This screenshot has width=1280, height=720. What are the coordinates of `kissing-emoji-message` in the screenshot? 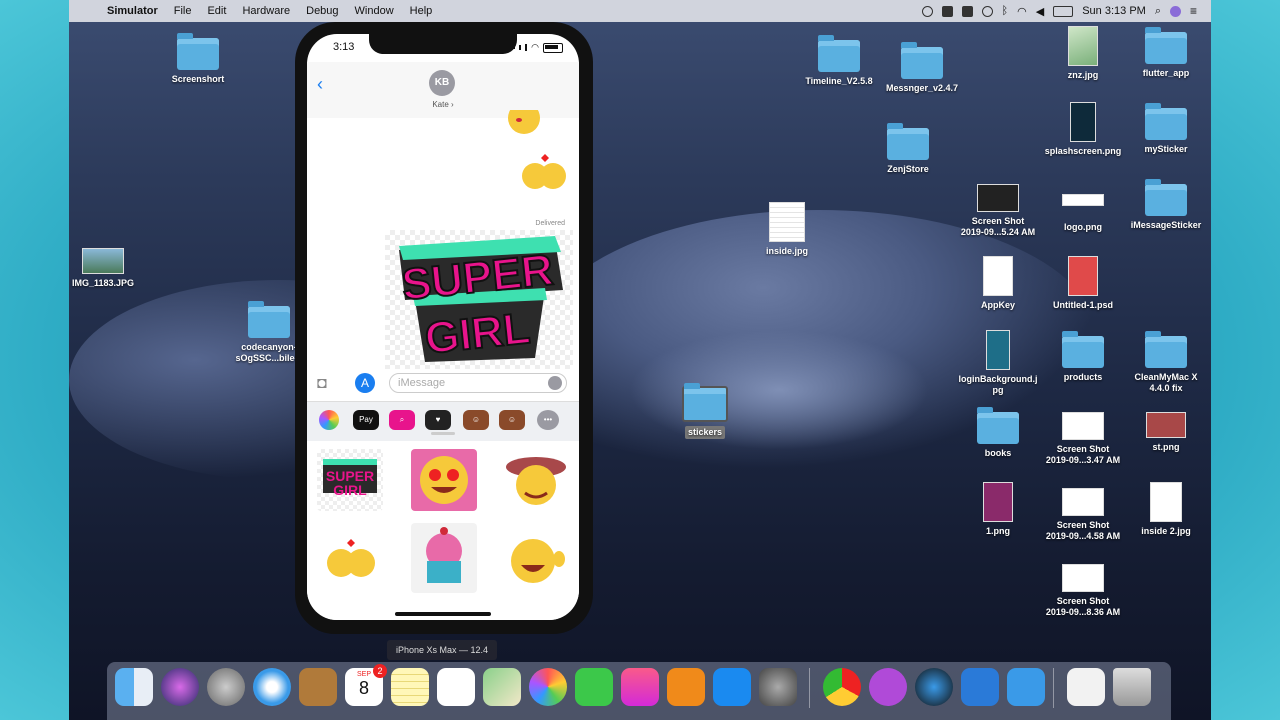 It's located at (545, 172).